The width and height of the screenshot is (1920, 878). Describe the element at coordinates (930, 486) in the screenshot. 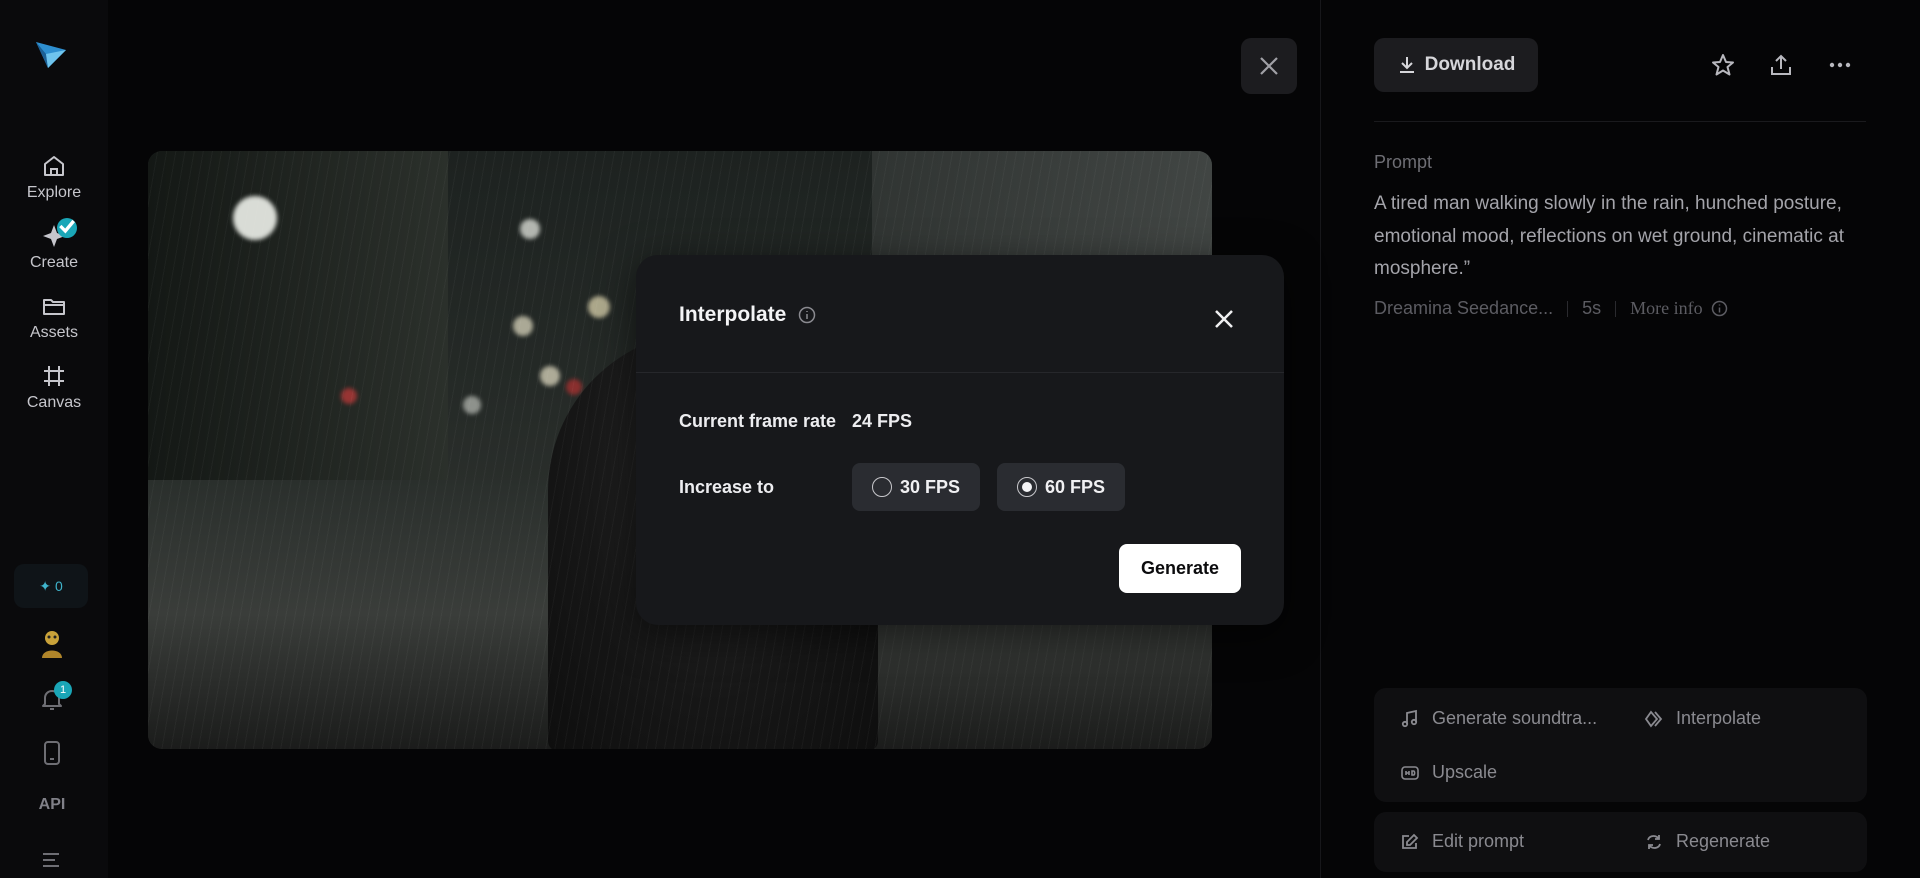

I see `fps-option-label: 30 FPS` at that location.